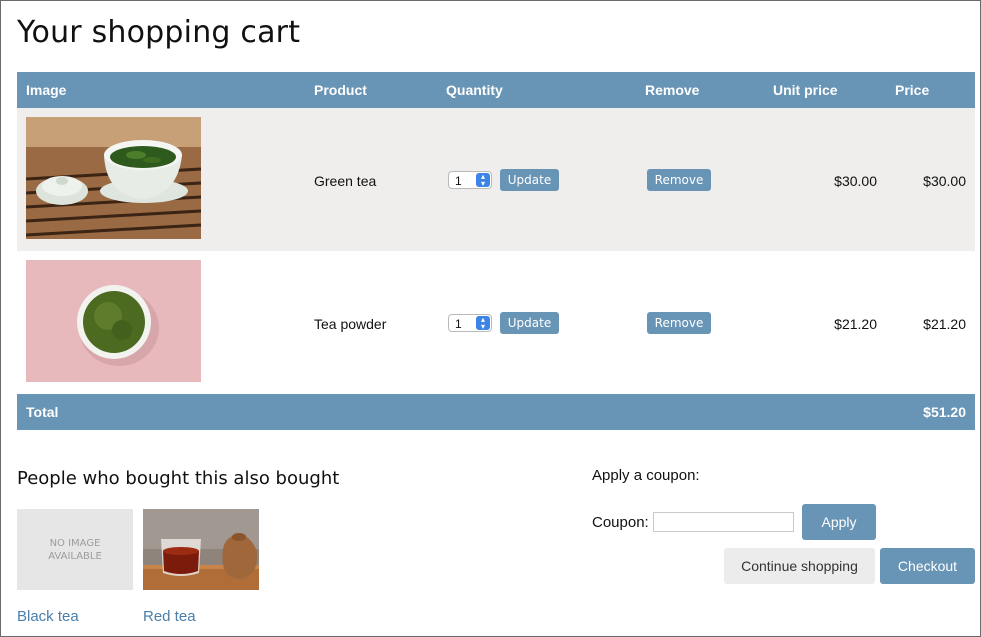 The width and height of the screenshot is (981, 637). Describe the element at coordinates (723, 522) in the screenshot. I see `coupon-input` at that location.